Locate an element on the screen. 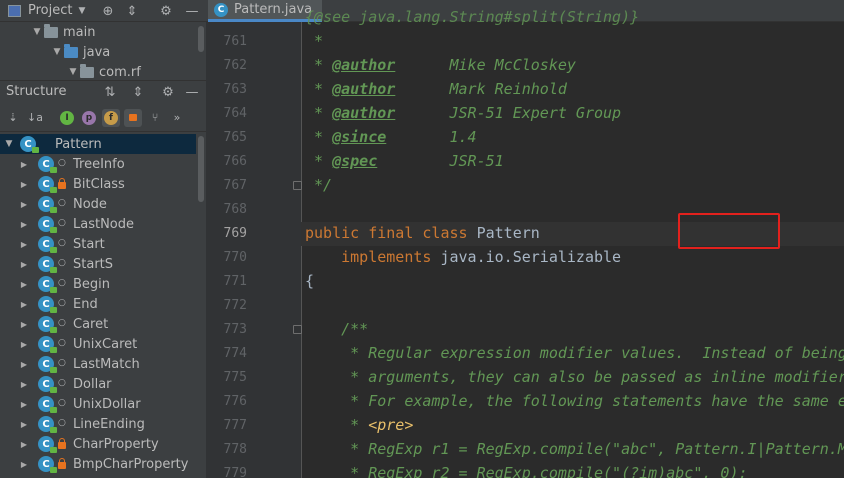  structure-item-label: BitClass is located at coordinates (99, 184).